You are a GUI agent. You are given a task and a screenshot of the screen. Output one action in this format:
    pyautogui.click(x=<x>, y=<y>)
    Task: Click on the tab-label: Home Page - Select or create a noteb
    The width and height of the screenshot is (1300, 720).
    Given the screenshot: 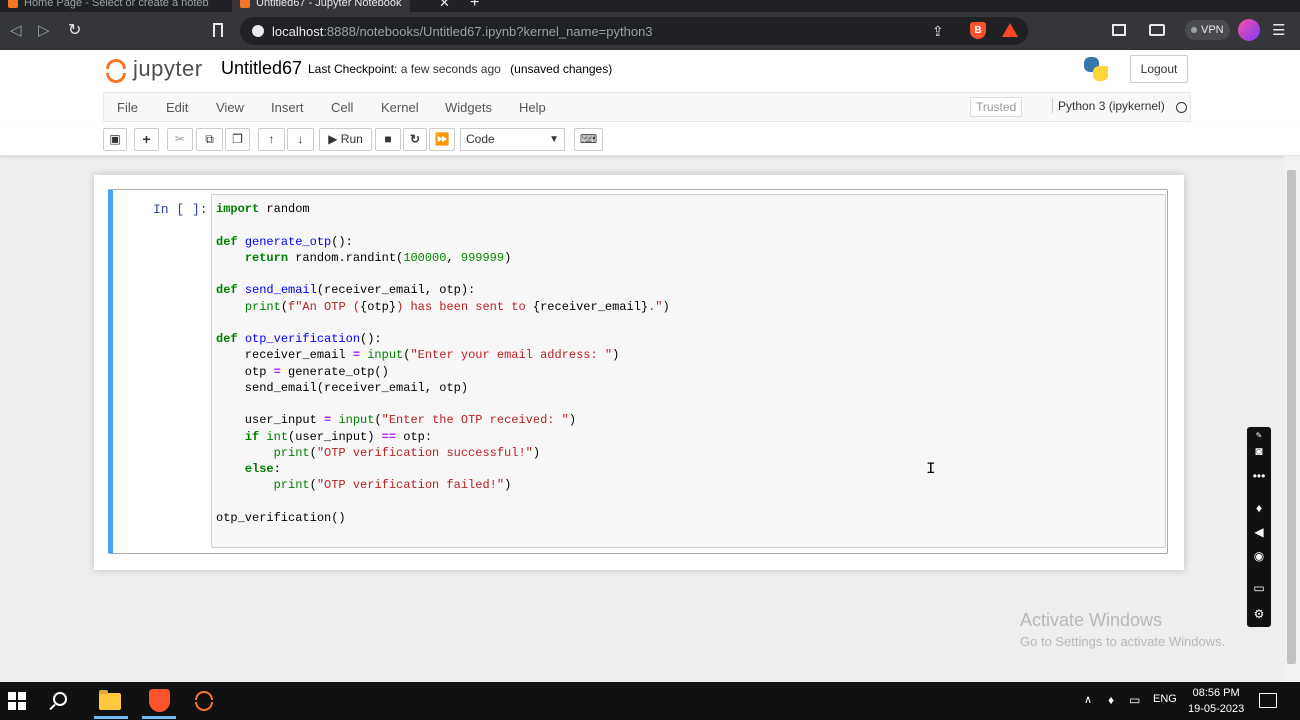 What is the action you would take?
    pyautogui.click(x=116, y=4)
    